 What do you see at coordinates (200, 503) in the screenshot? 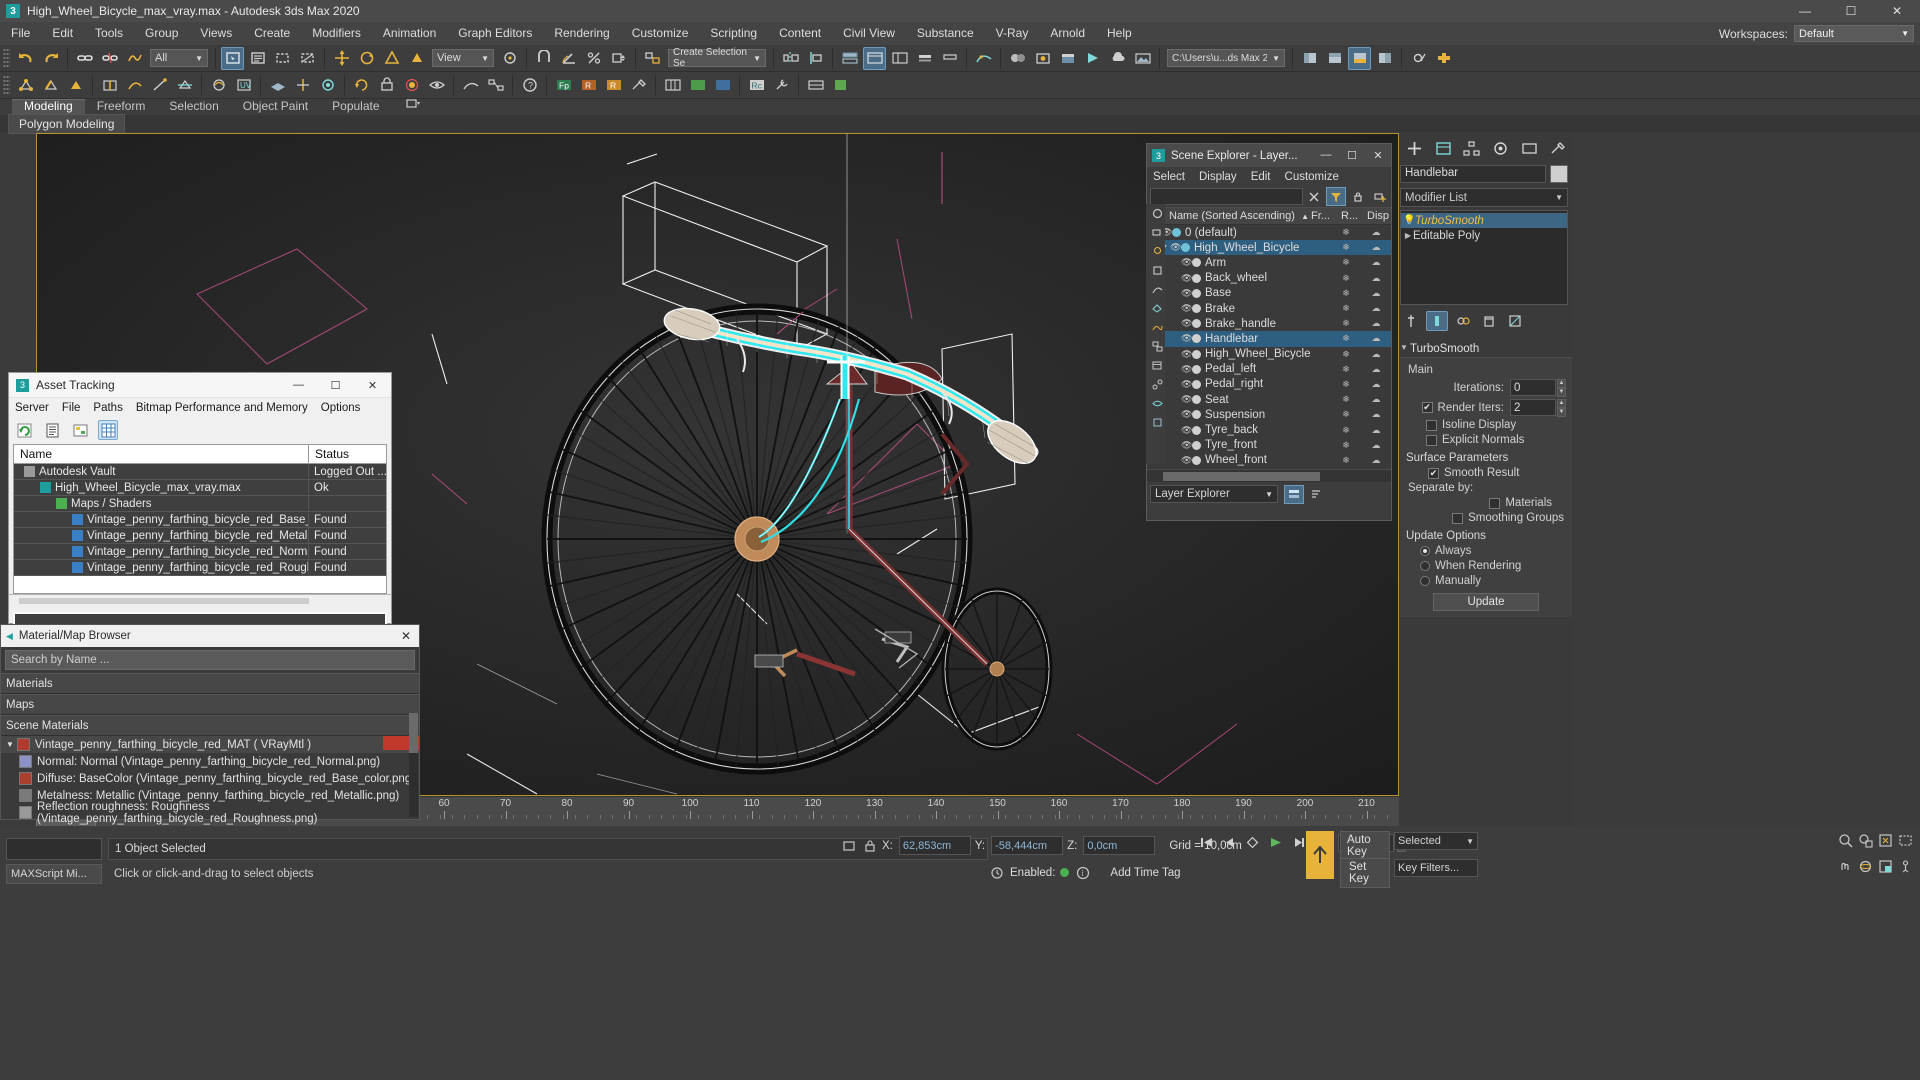
I see `asset-table-row: Maps / Shaders` at bounding box center [200, 503].